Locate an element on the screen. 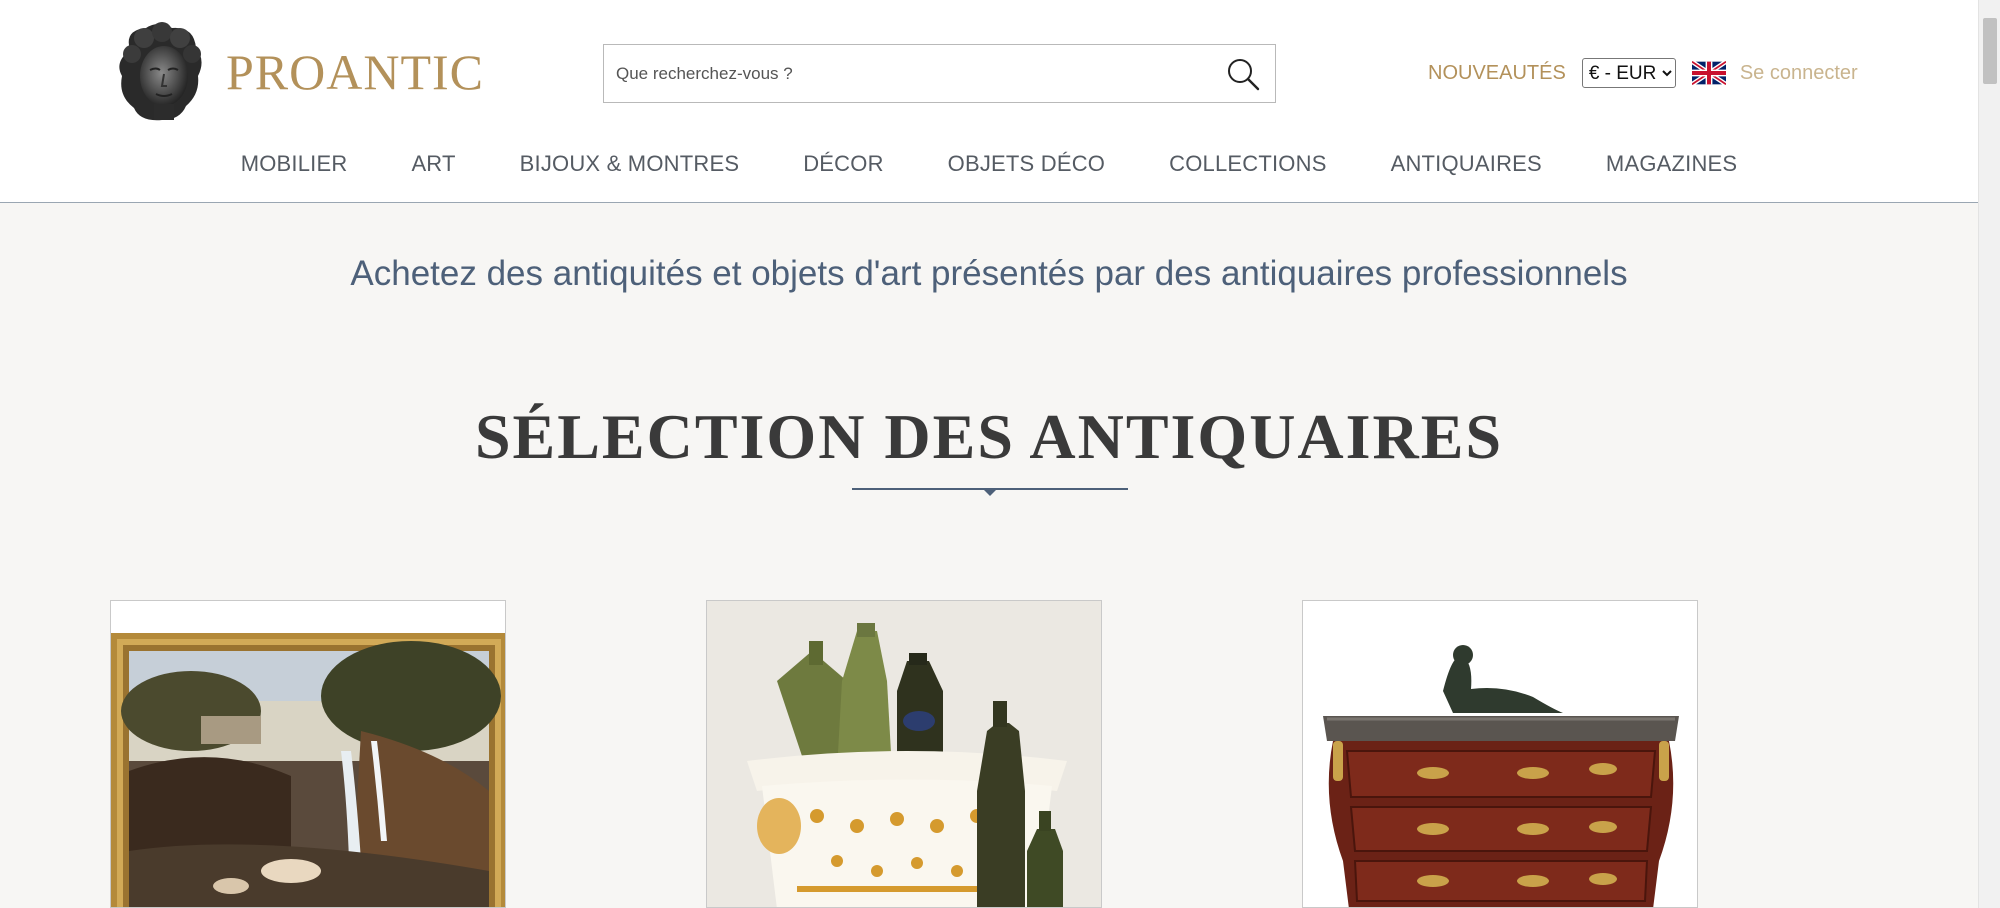 The height and width of the screenshot is (908, 2000). nav-item-antiquaires: ANTIQUAIRES is located at coordinates (1466, 164).